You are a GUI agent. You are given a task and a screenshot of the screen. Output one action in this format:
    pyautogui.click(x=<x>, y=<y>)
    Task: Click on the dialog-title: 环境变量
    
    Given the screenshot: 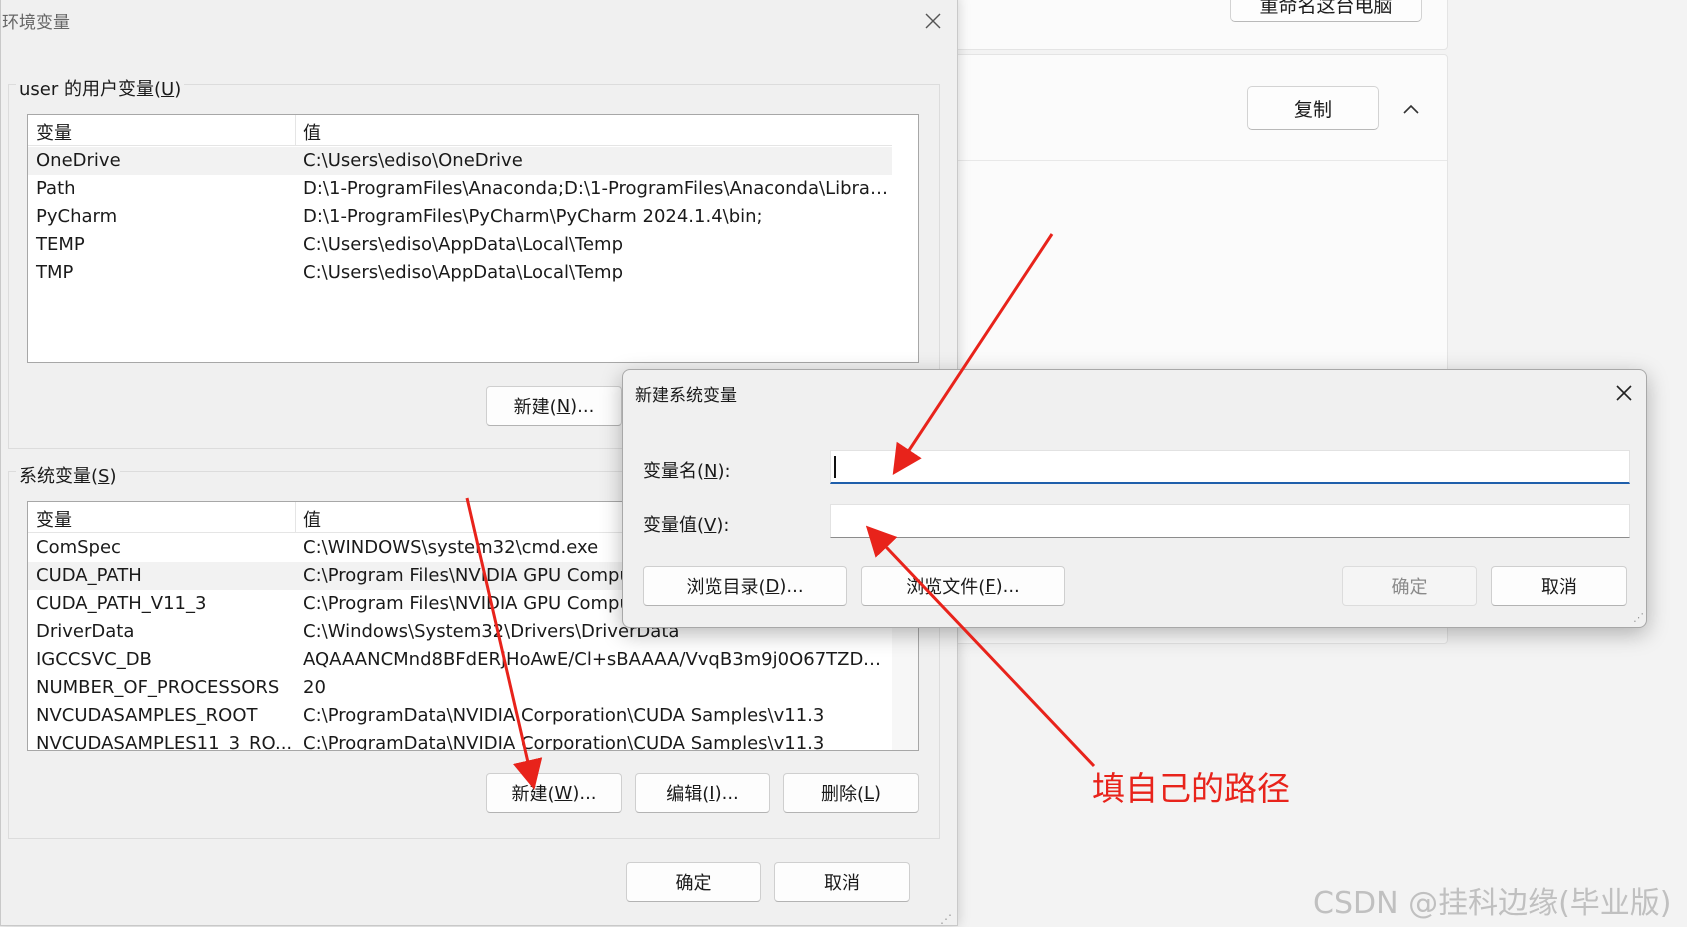 What is the action you would take?
    pyautogui.click(x=36, y=23)
    